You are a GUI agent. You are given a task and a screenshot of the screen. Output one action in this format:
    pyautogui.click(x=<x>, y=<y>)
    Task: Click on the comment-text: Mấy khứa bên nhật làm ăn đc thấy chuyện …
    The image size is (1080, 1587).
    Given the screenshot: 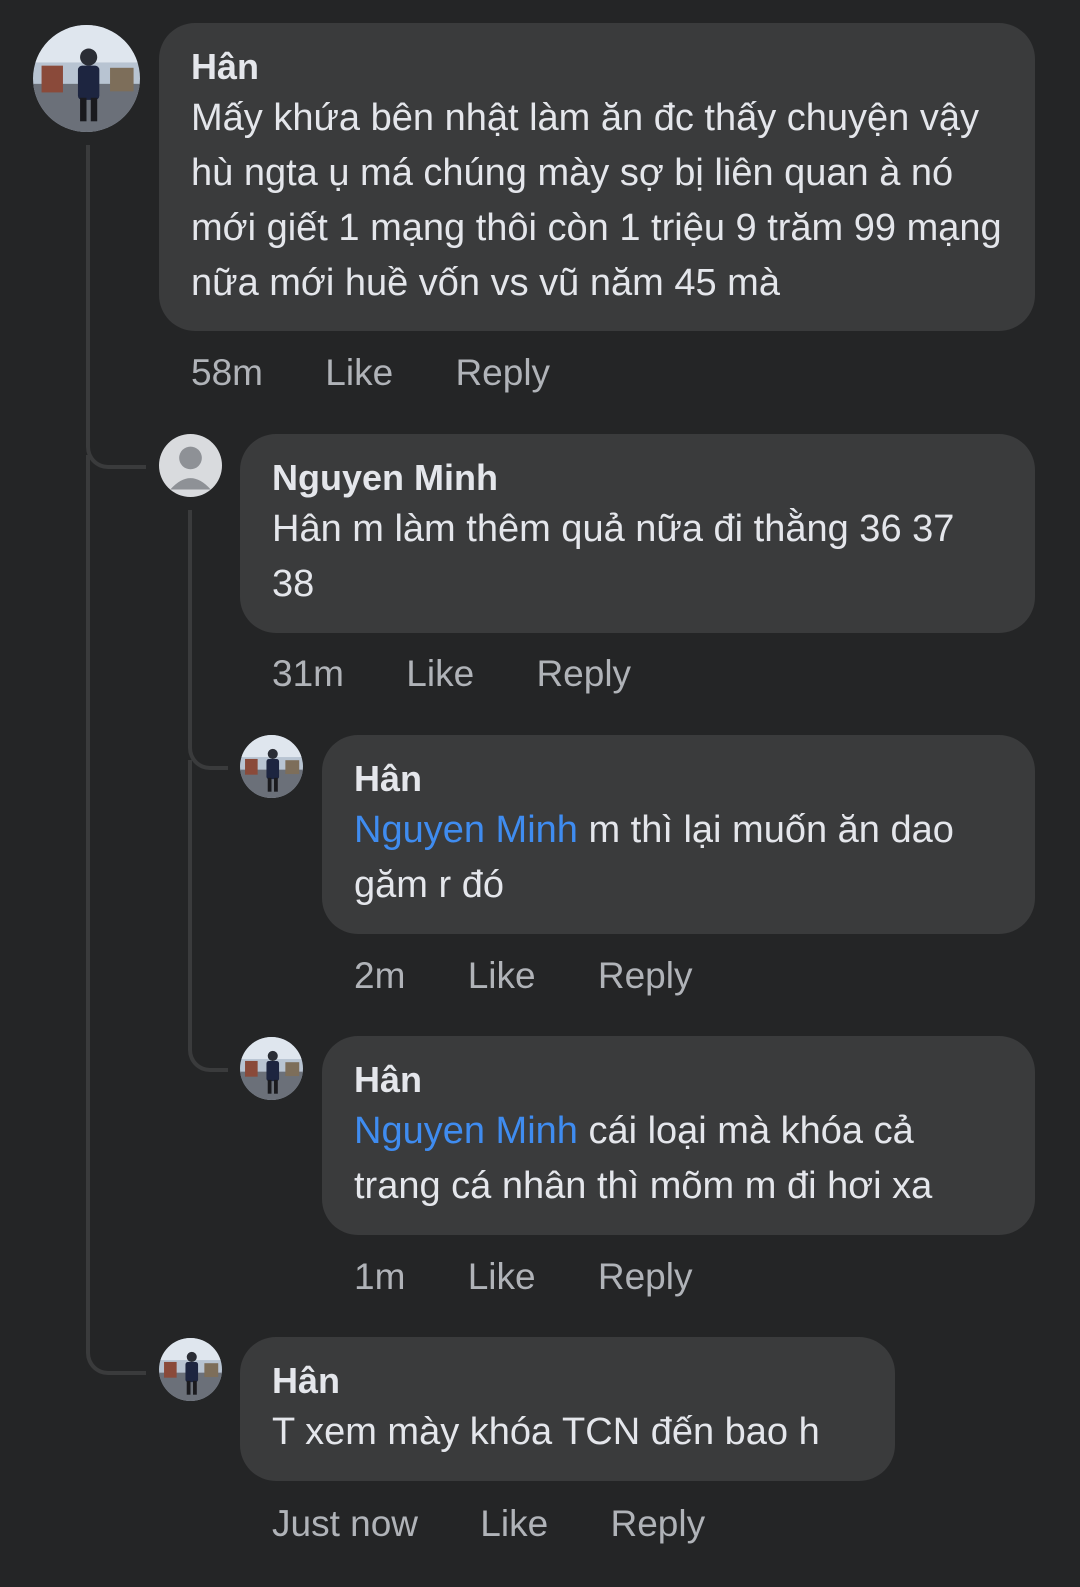 What is the action you would take?
    pyautogui.click(x=596, y=200)
    